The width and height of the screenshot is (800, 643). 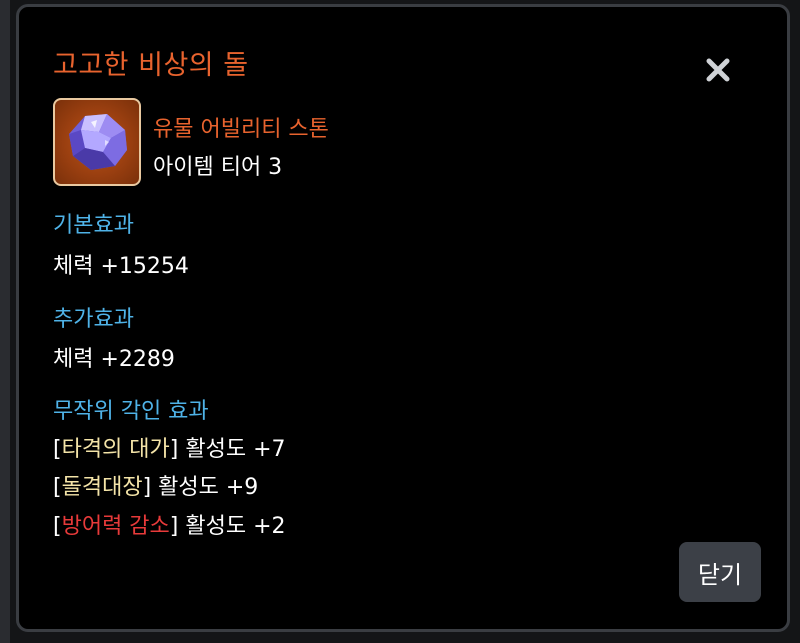 I want to click on bracket-close: ], so click(x=147, y=487).